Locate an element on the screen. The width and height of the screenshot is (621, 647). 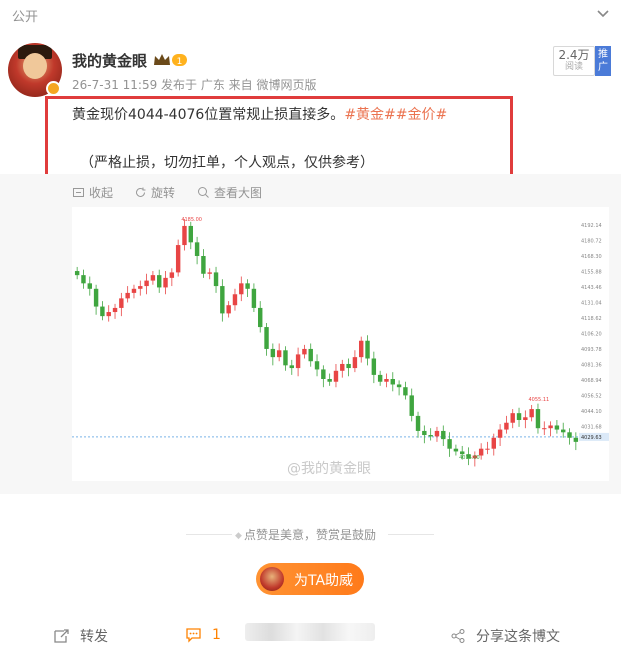
comment-icon is located at coordinates (193, 635).